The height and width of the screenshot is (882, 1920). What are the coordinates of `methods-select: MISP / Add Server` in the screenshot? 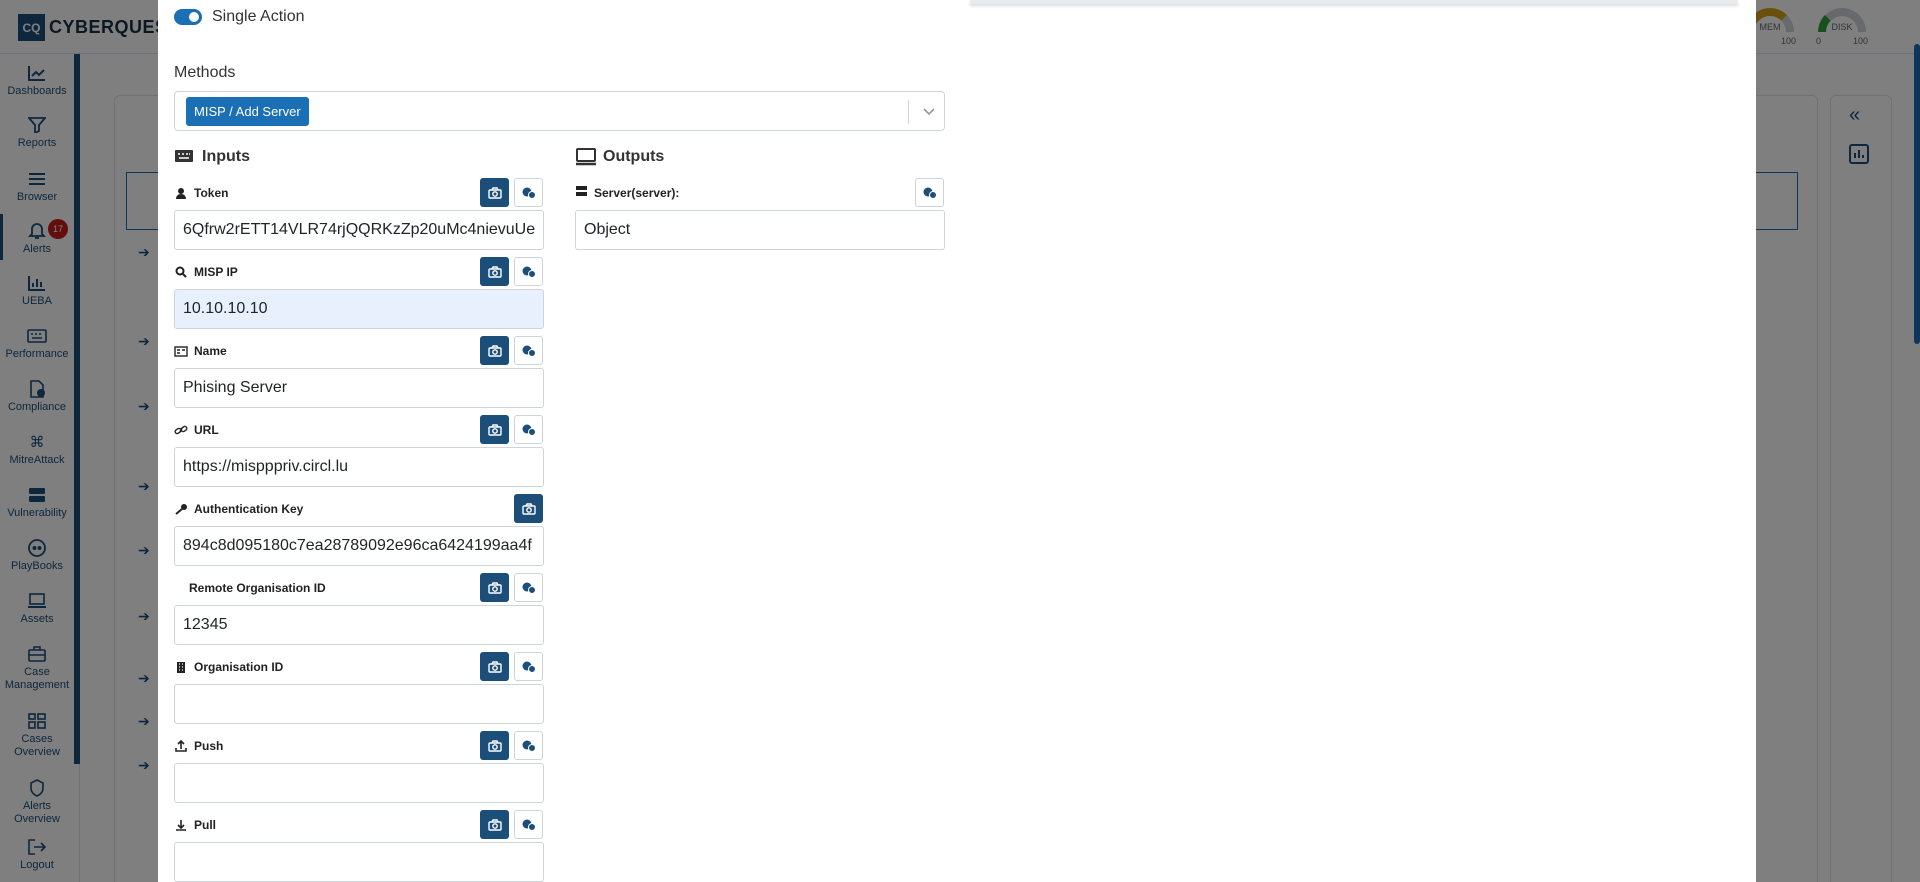 It's located at (559, 111).